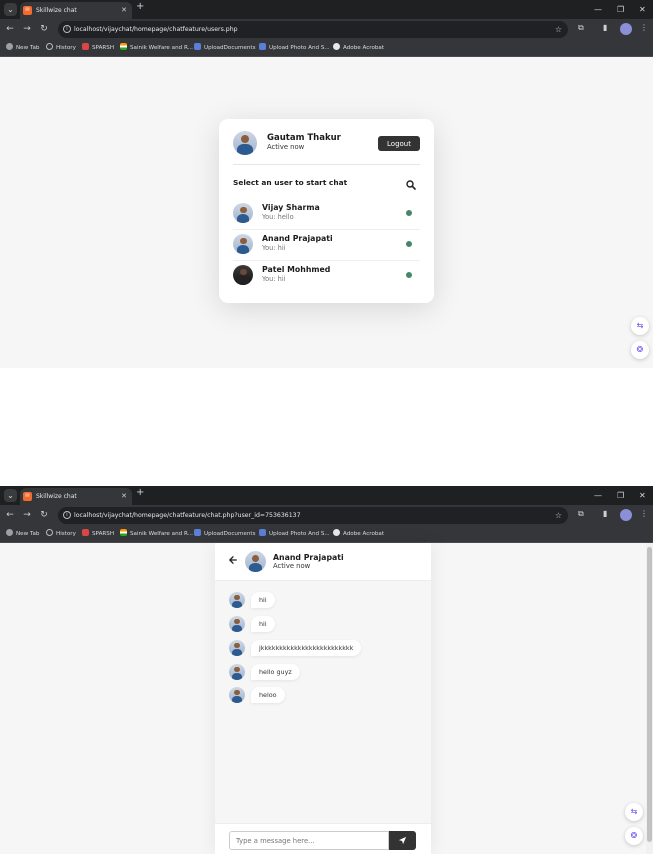 This screenshot has width=653, height=854. Describe the element at coordinates (27, 10) in the screenshot. I see `favicon-icon: ✉` at that location.